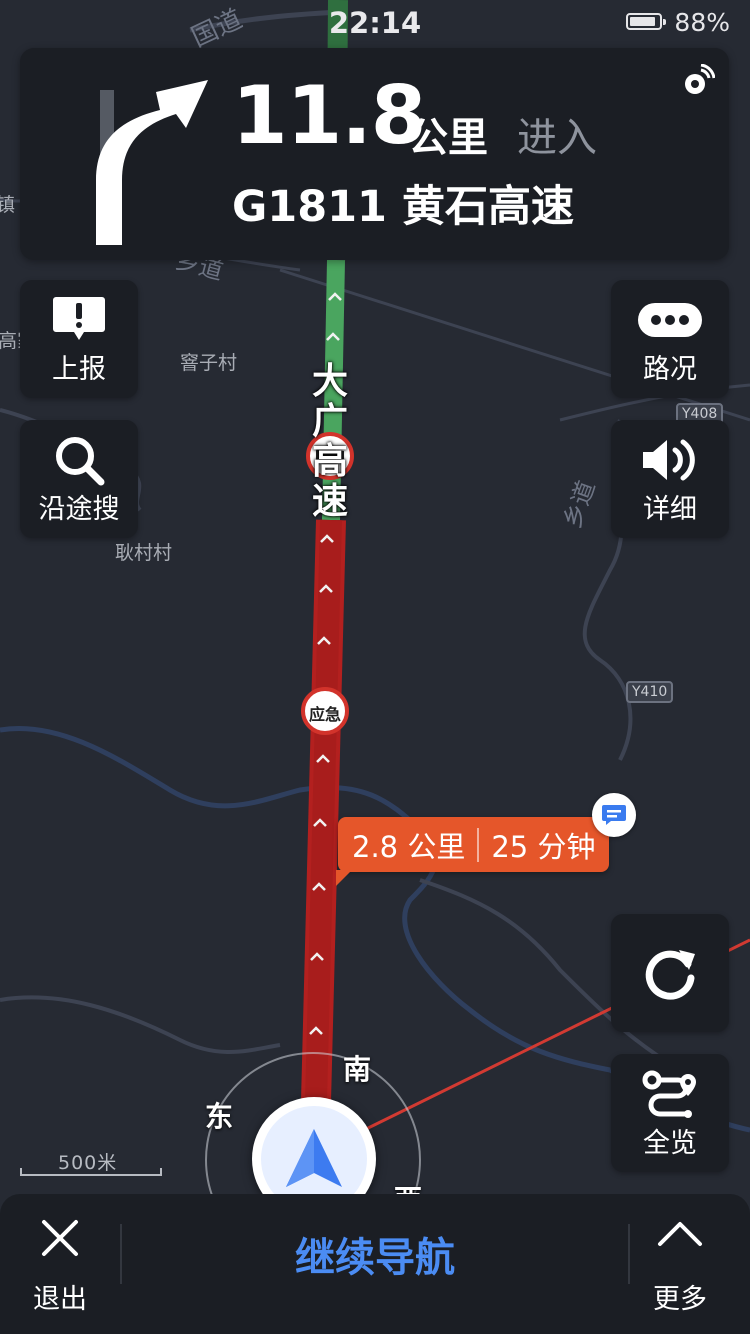 Image resolution: width=750 pixels, height=1334 pixels. Describe the element at coordinates (680, 1264) in the screenshot. I see `more-button: 更多` at that location.